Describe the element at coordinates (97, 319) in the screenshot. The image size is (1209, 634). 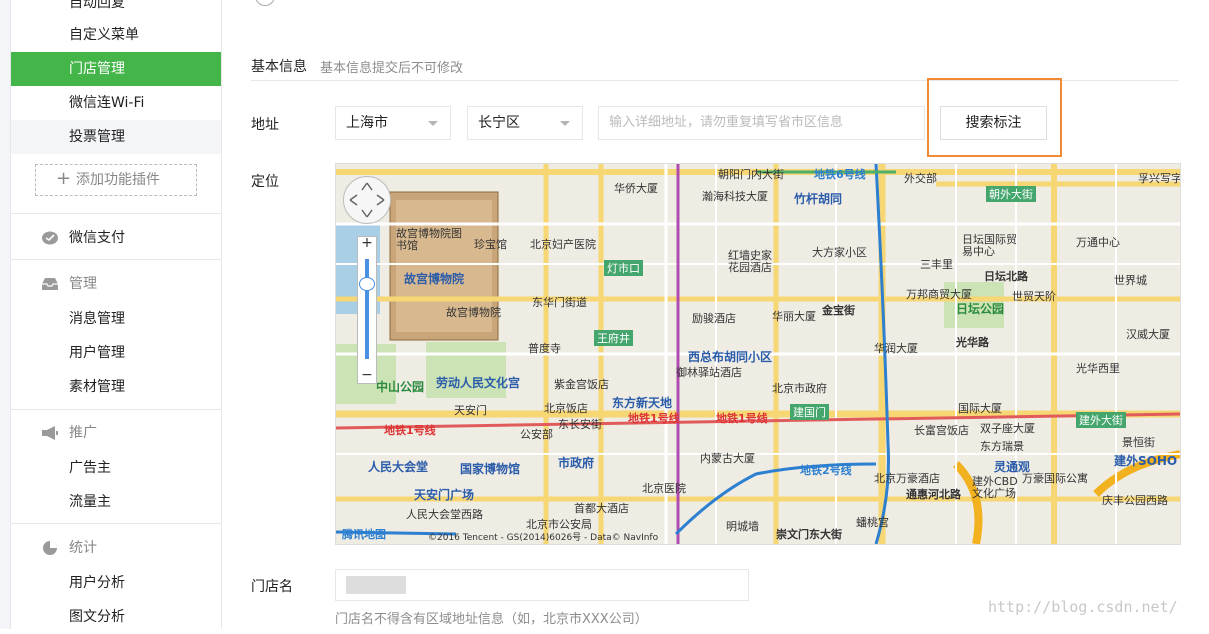
I see `sidebar-item-label: 消息管理` at that location.